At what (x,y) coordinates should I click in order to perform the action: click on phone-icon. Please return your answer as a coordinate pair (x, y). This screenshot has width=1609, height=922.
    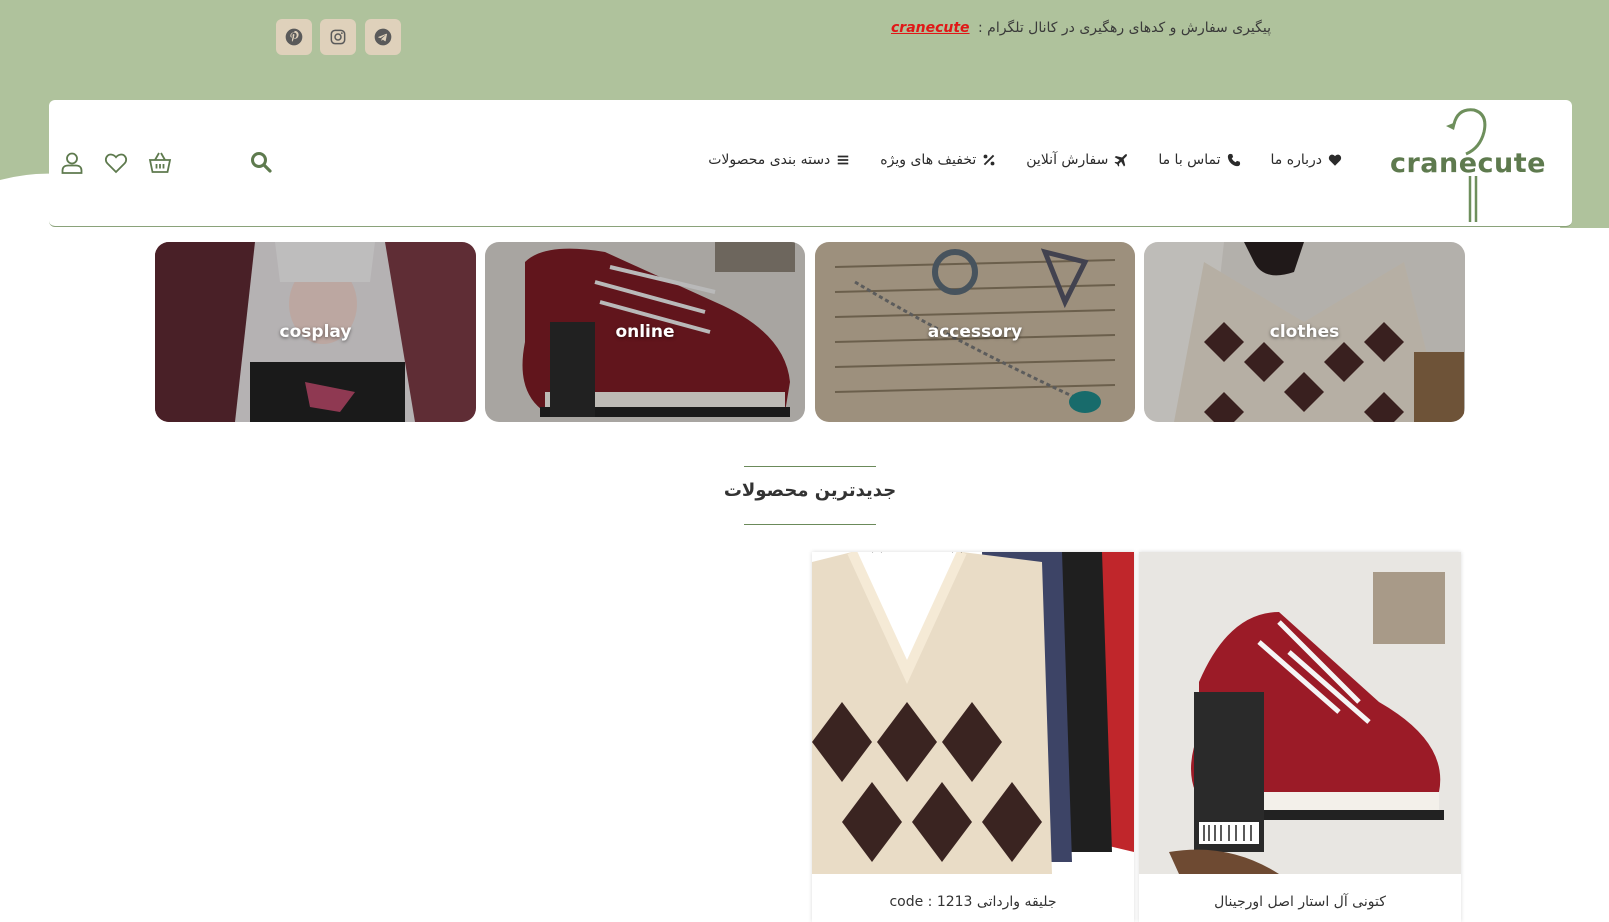
    Looking at the image, I should click on (1233, 160).